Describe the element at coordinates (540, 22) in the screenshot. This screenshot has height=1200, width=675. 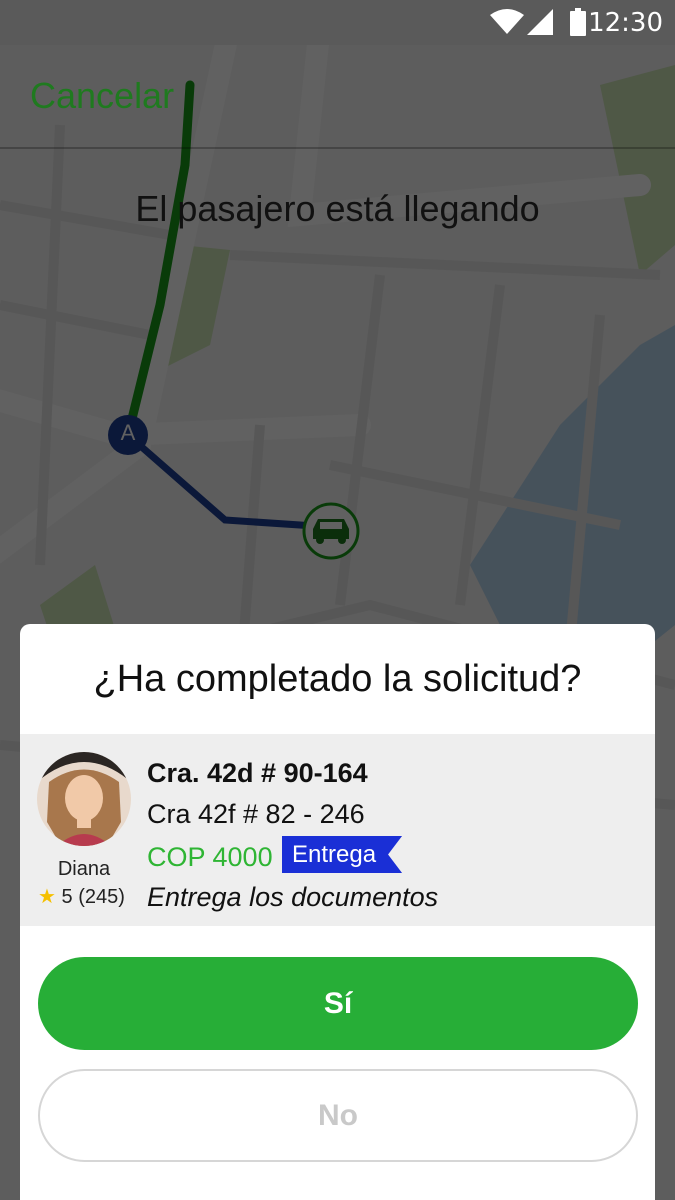
I see `cellular-signal-icon` at that location.